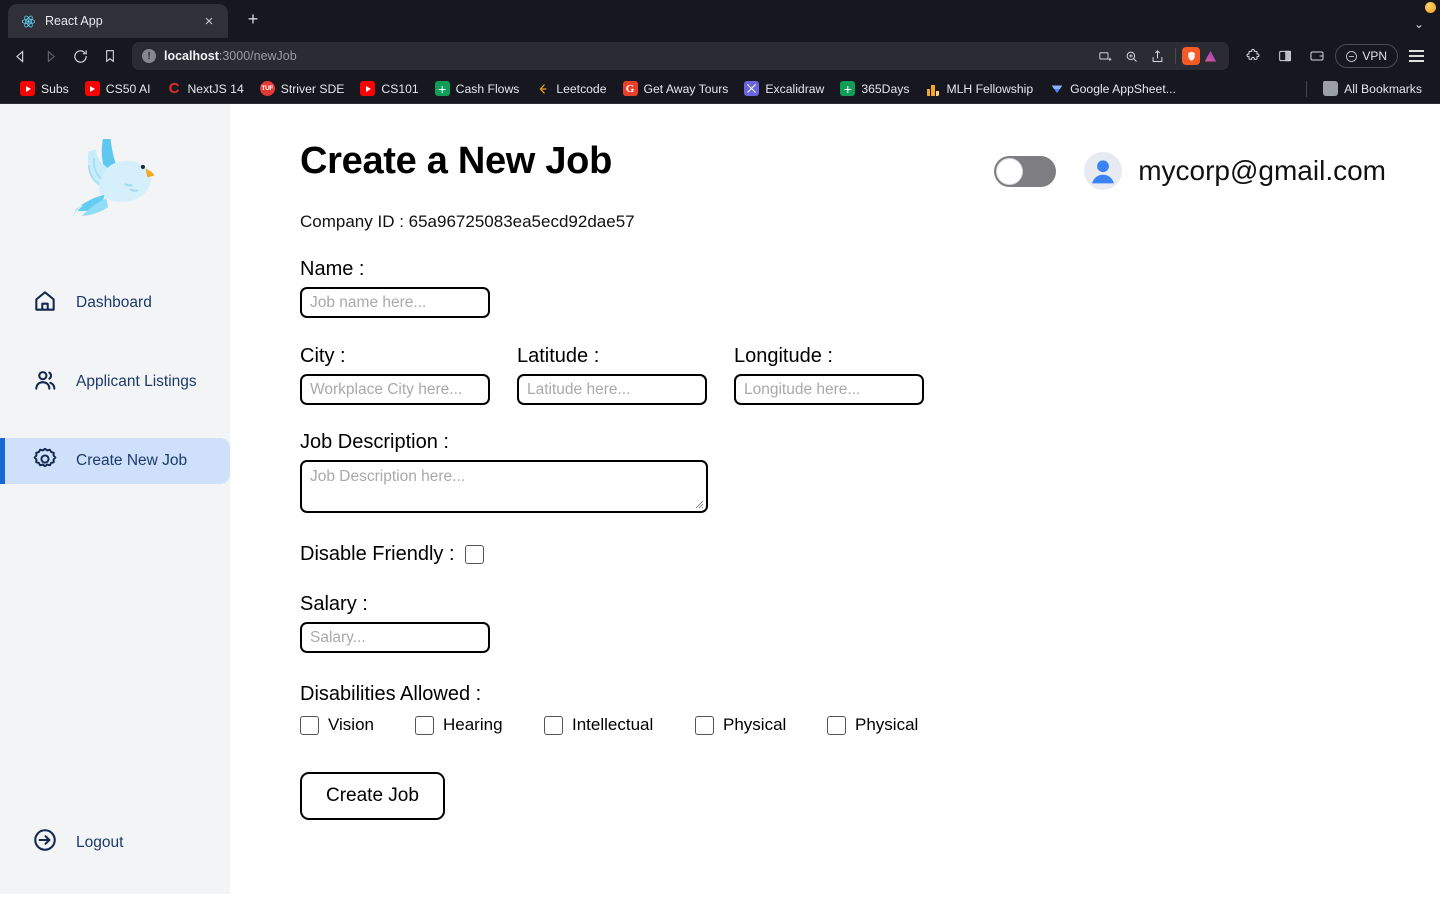 This screenshot has width=1440, height=900. Describe the element at coordinates (1352, 56) in the screenshot. I see `vpn-status-icon` at that location.